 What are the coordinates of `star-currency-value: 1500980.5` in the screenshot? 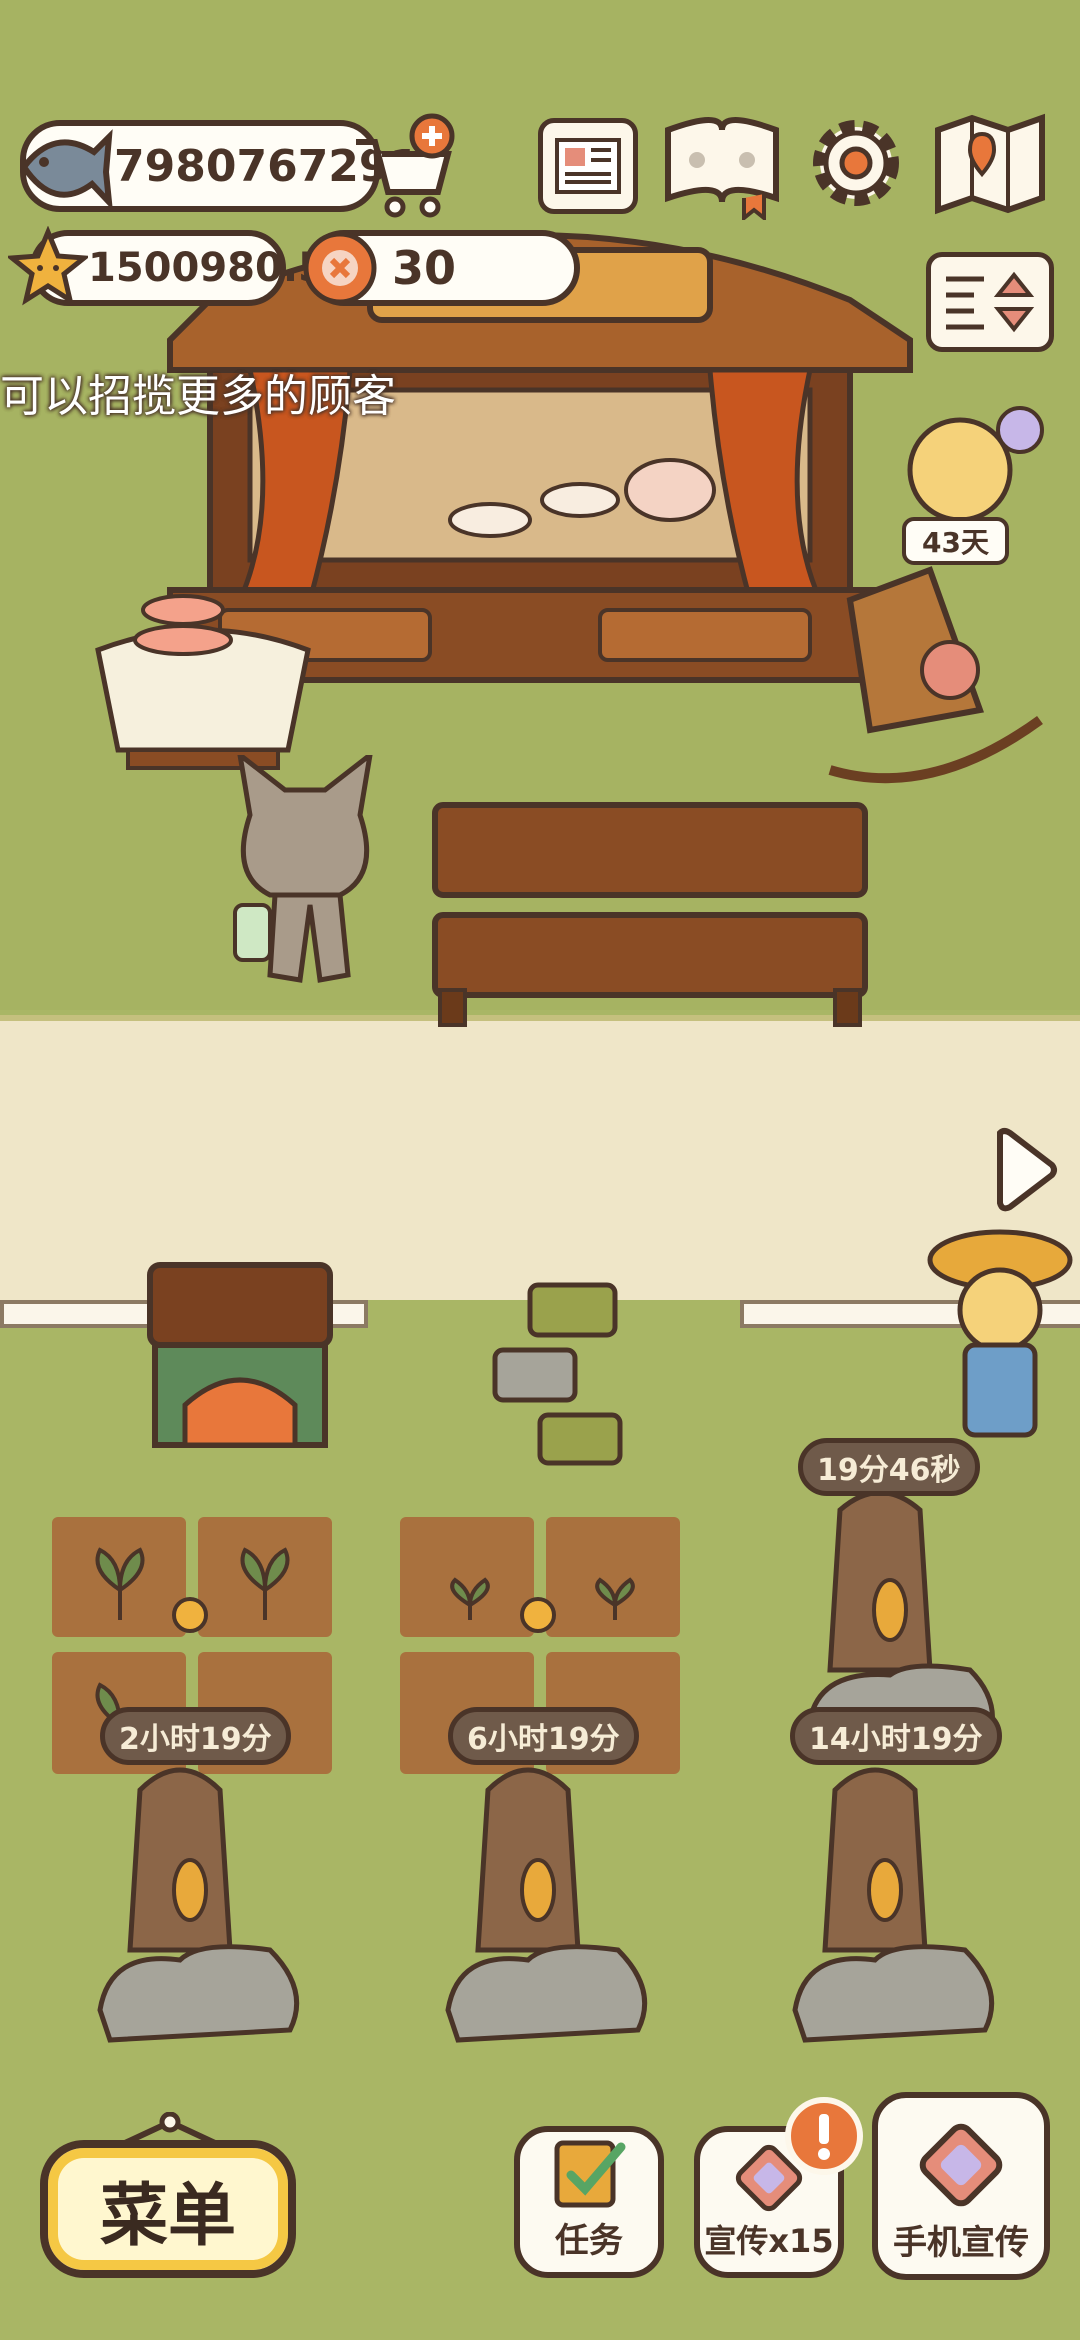 It's located at (207, 268).